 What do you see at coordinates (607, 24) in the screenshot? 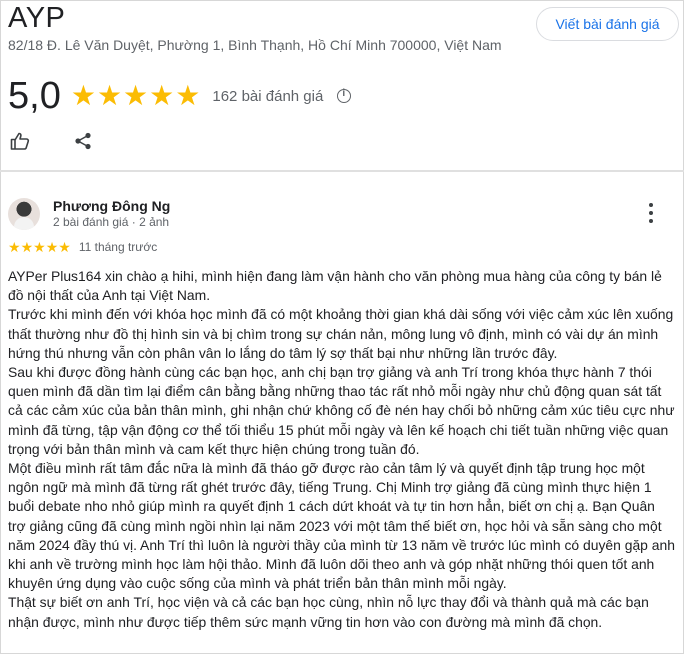
I see `write-review-button: Viết bài đánh giá` at bounding box center [607, 24].